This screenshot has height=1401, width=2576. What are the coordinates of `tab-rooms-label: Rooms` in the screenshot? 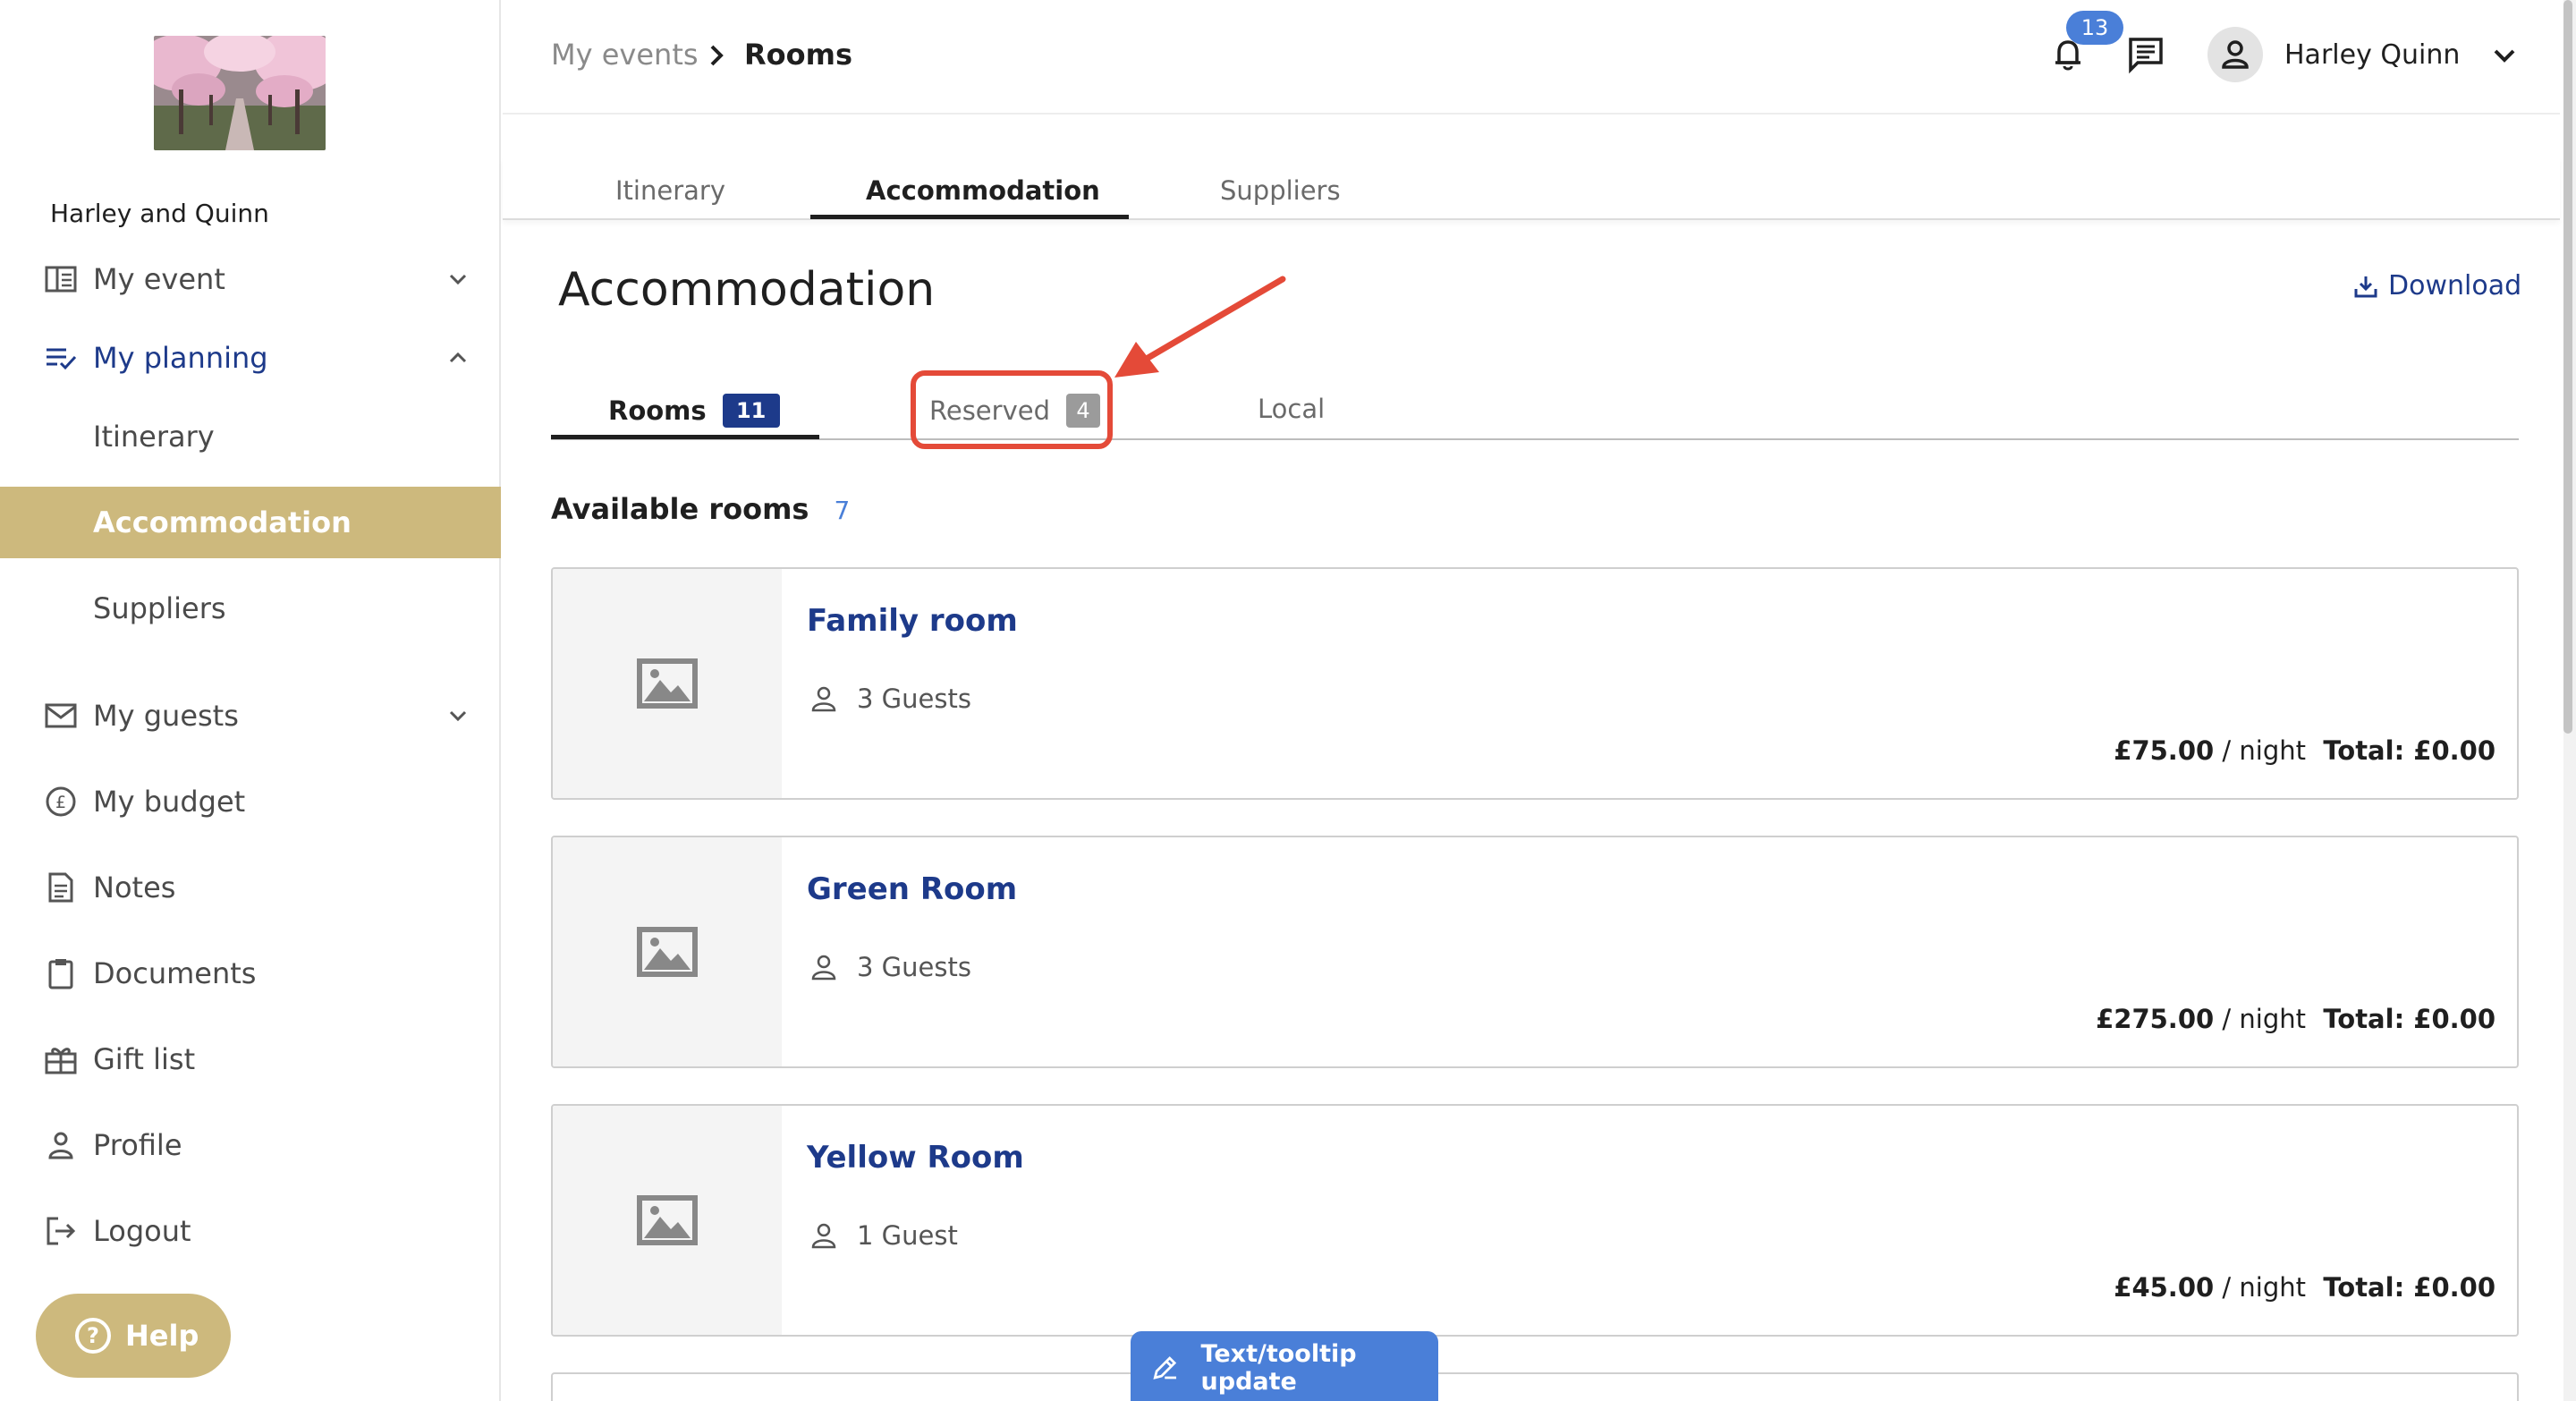 It's located at (657, 410).